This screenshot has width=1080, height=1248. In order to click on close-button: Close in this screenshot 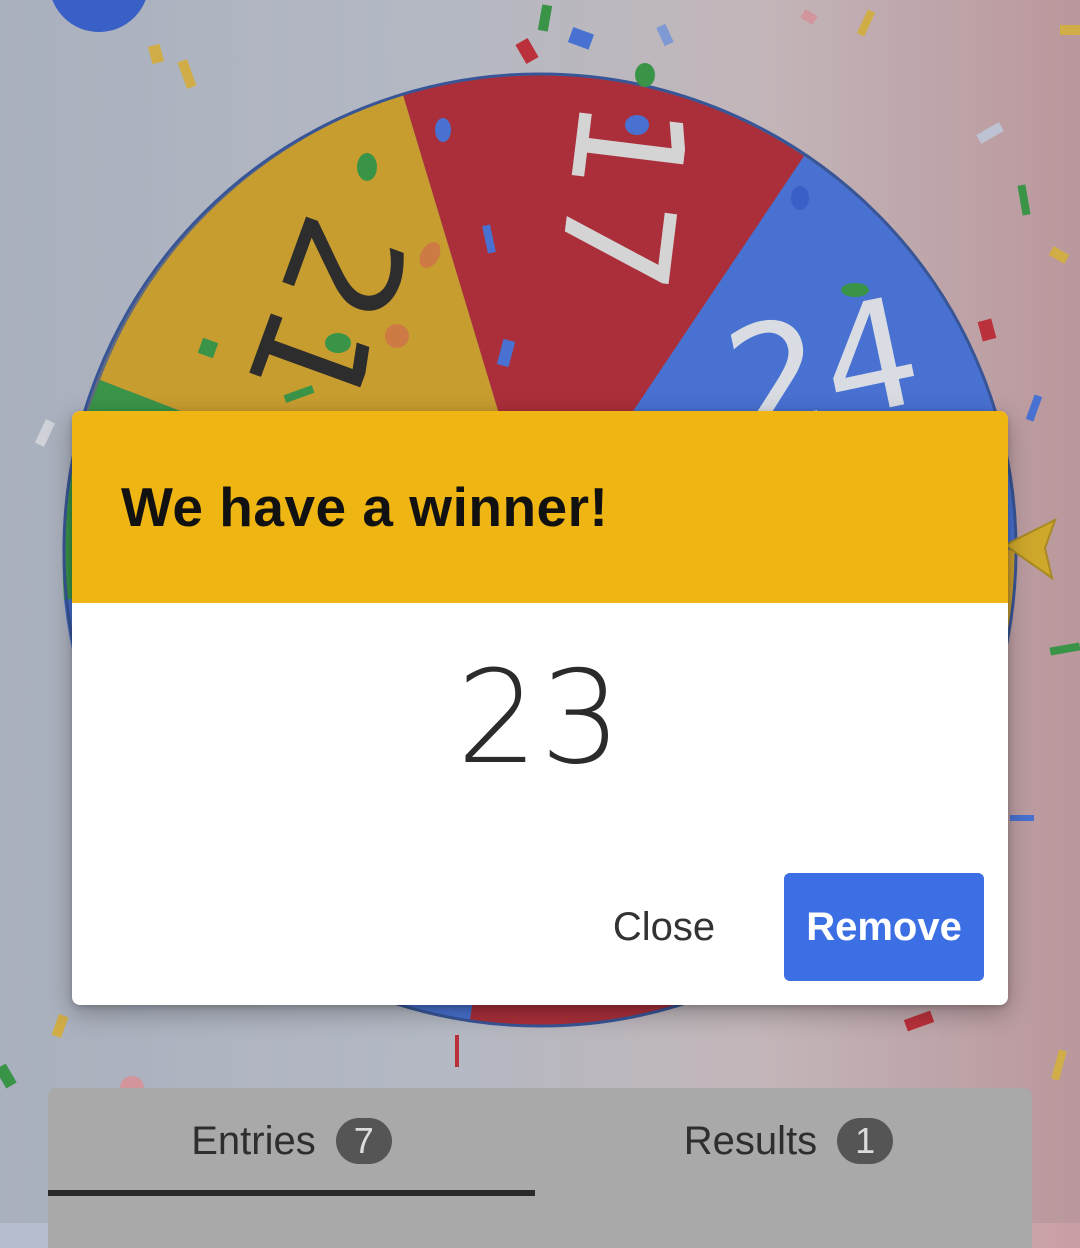, I will do `click(664, 927)`.